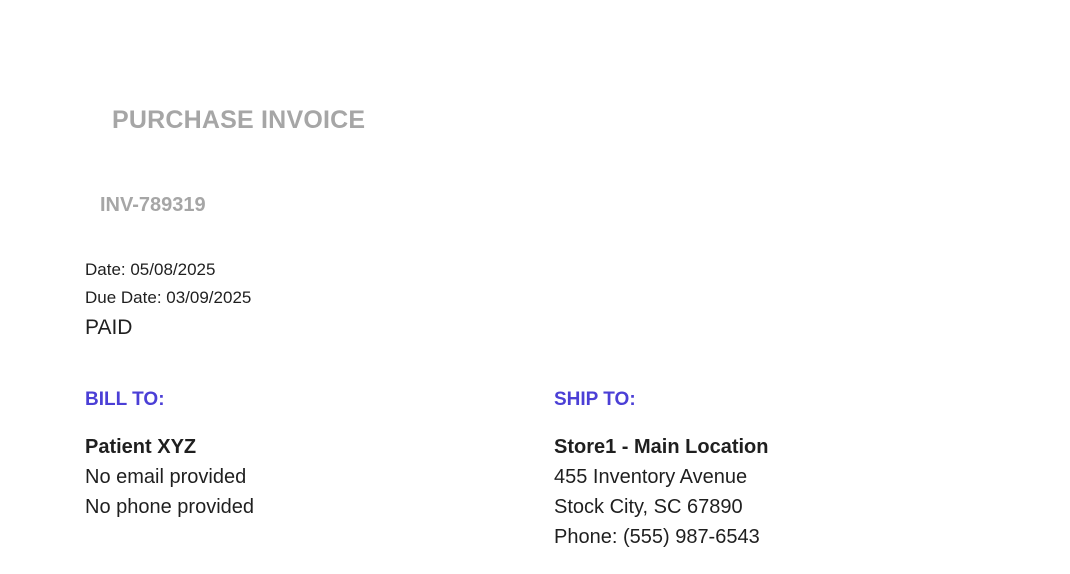 The image size is (1070, 574). I want to click on ship-to-phone: Phone: (555) 987-6543, so click(657, 537).